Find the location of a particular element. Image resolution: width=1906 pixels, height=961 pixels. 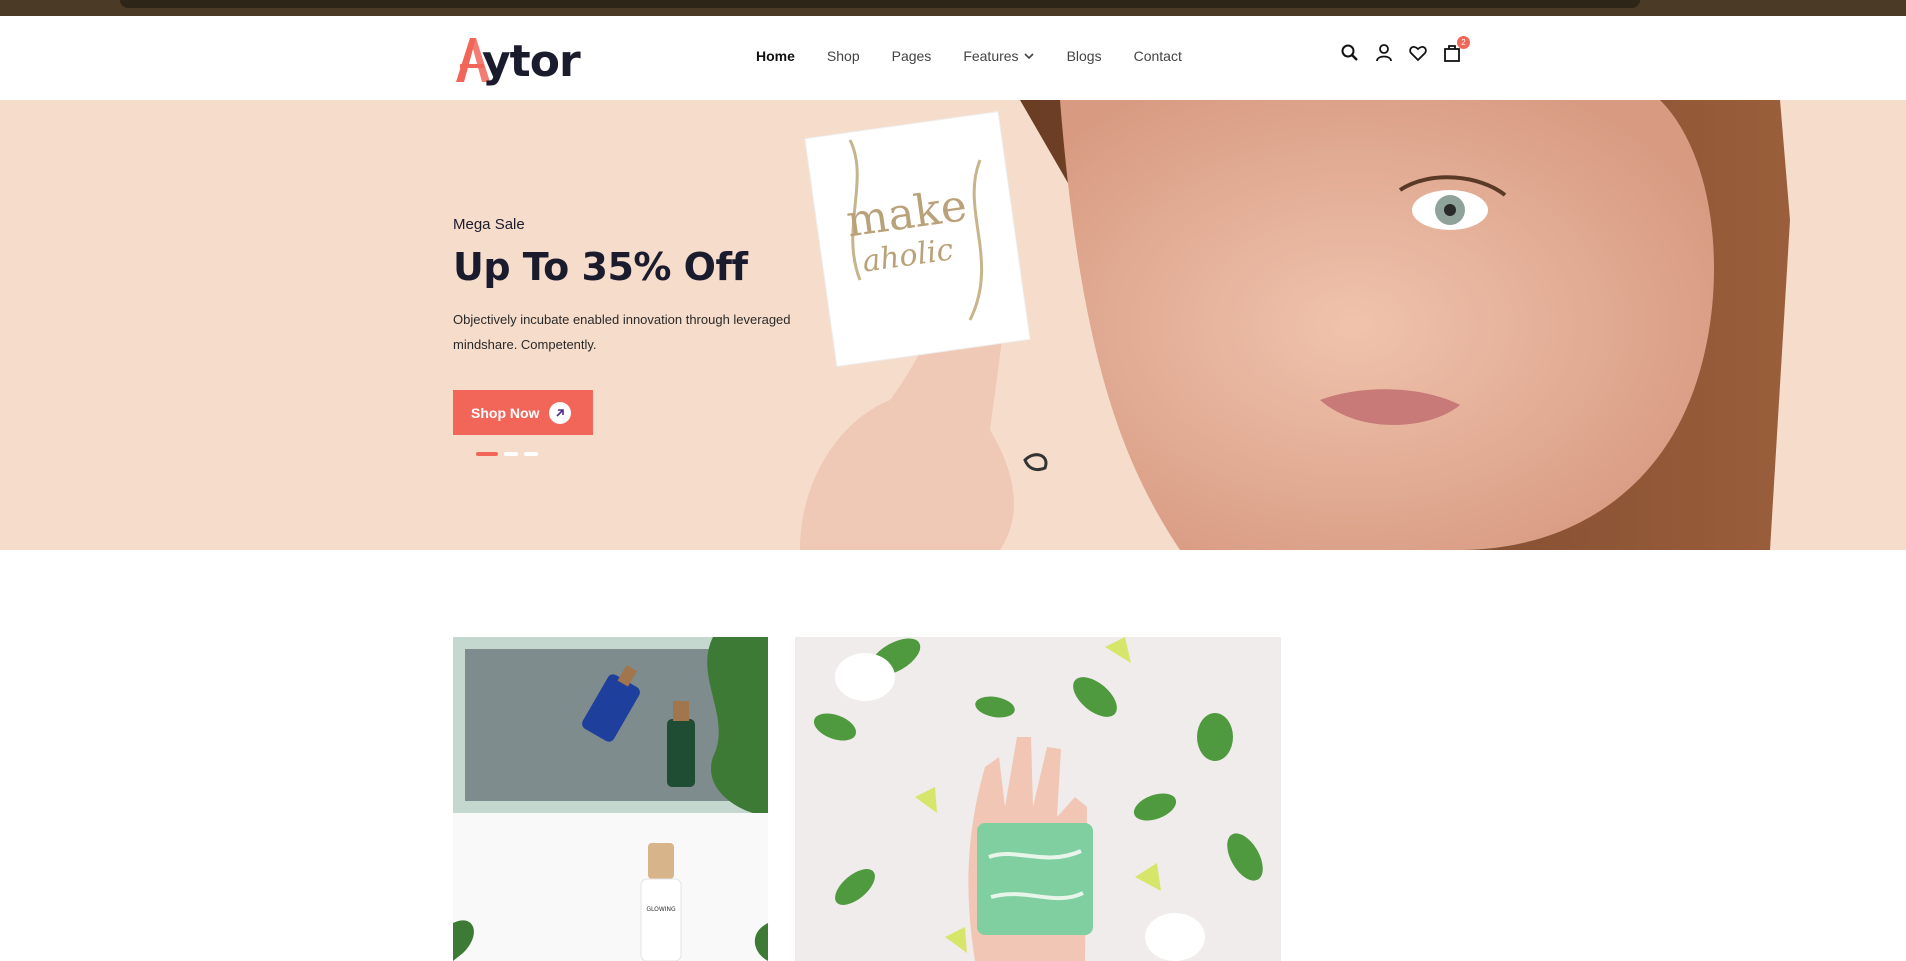

main-menu: Home Shop Pages Features Blogs Contact is located at coordinates (969, 56).